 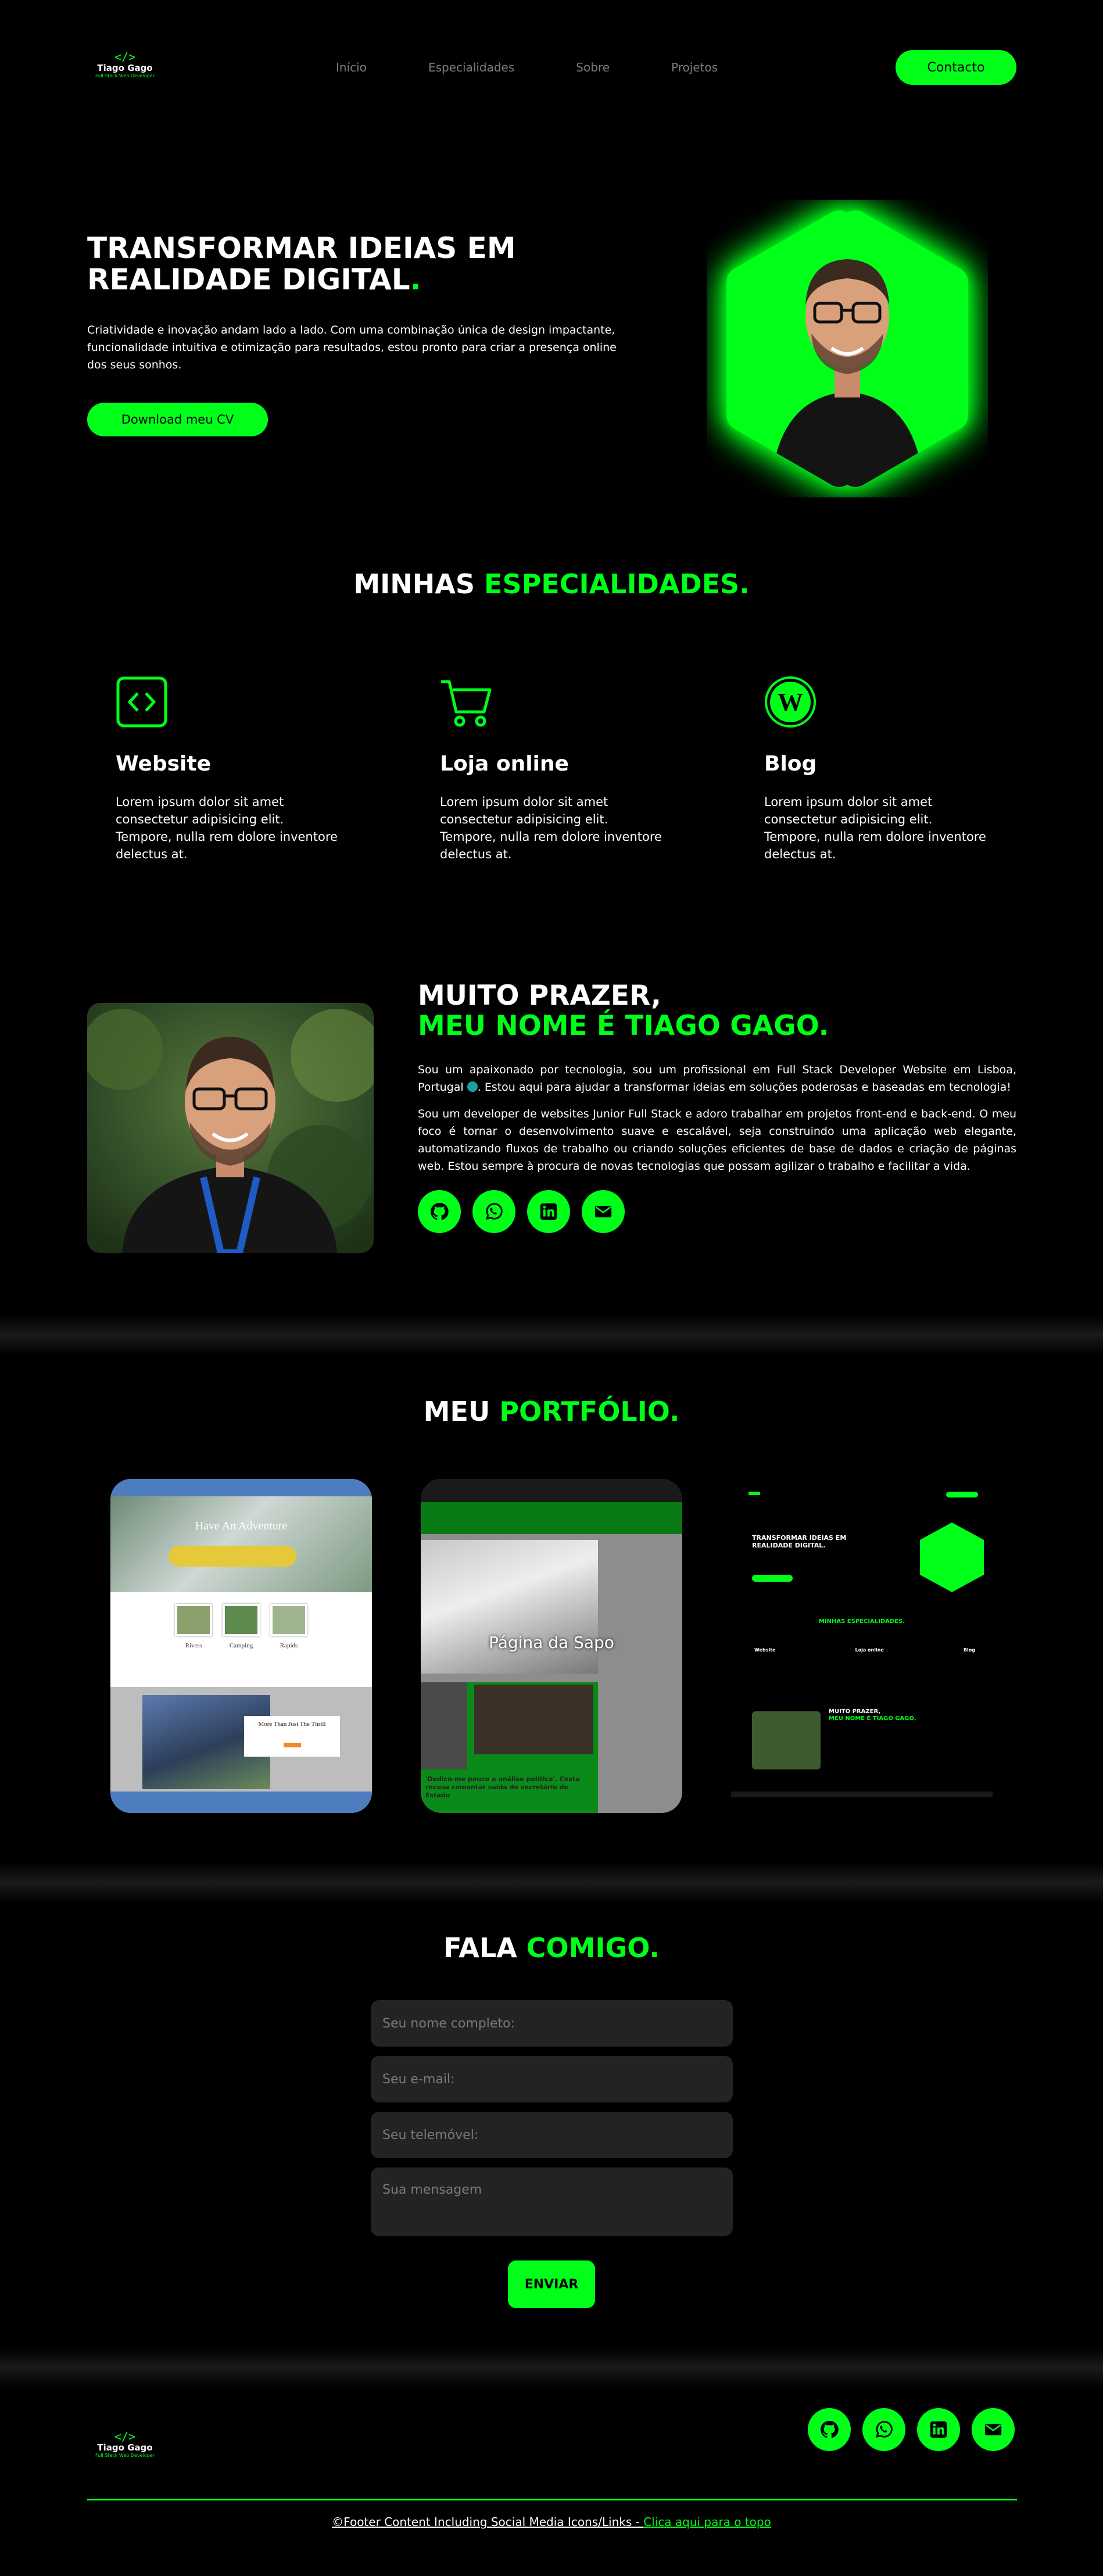 I want to click on email-input: Seu e-mail:, so click(x=552, y=2079).